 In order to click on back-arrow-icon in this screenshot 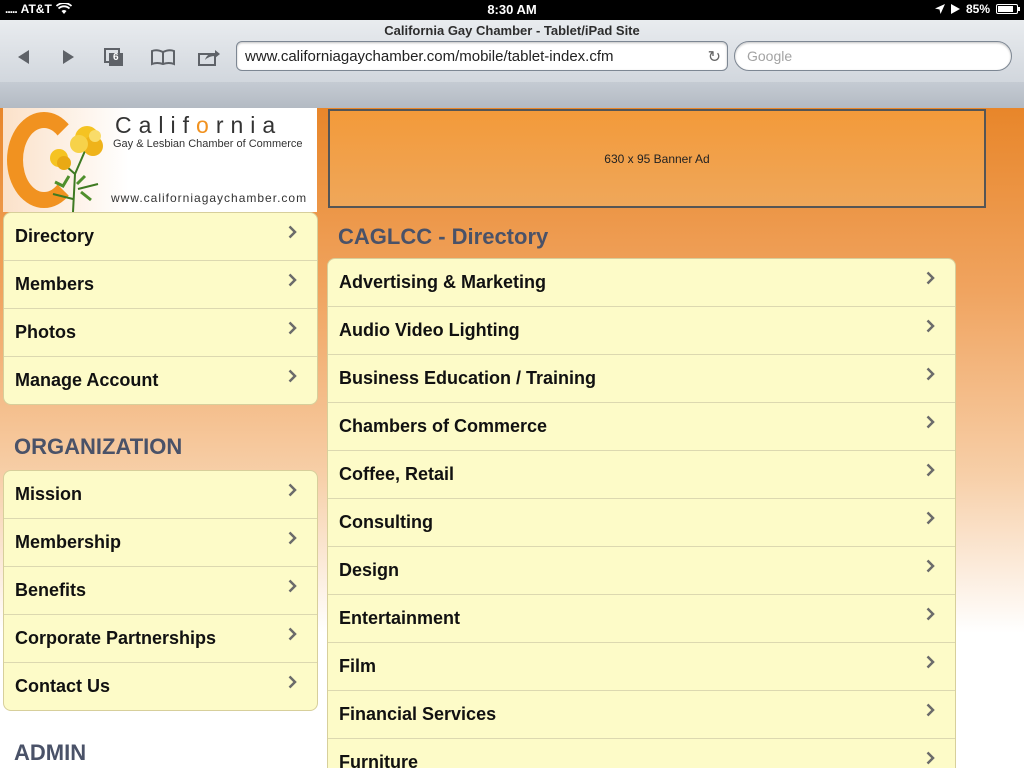, I will do `click(23, 57)`.